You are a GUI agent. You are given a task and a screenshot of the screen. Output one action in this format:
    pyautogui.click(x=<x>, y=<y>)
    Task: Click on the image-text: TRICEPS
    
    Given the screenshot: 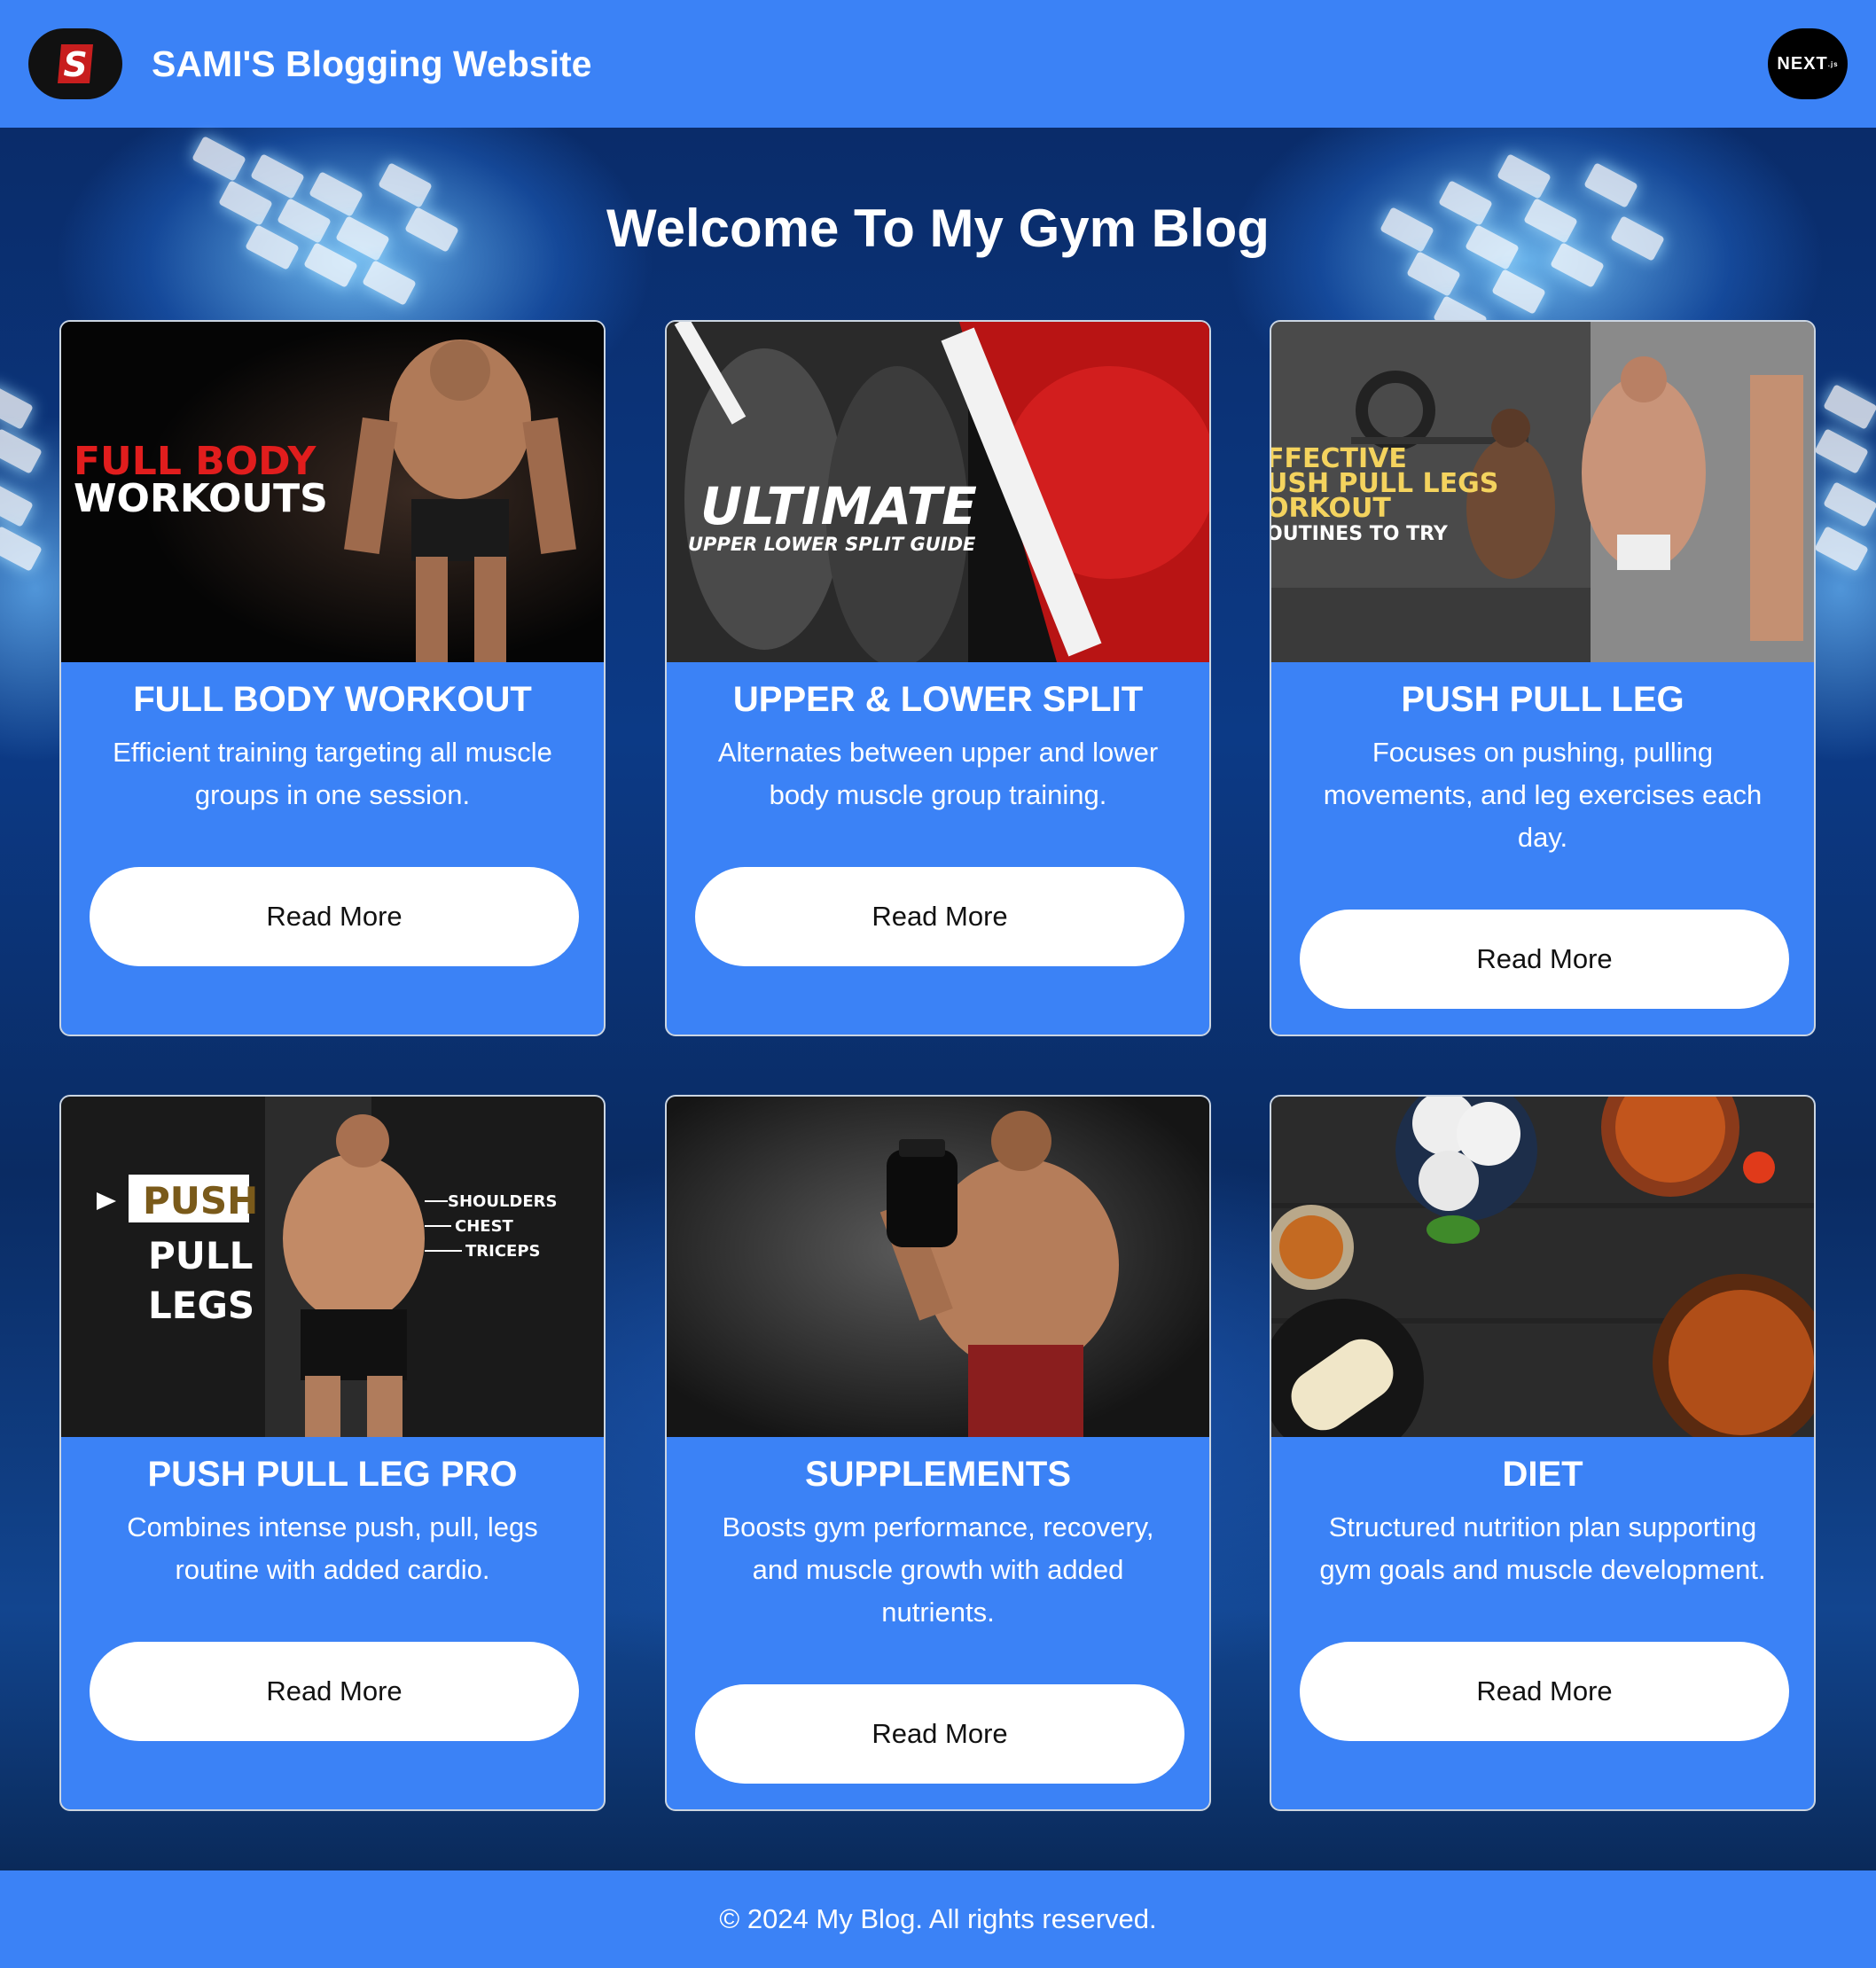 What is the action you would take?
    pyautogui.click(x=503, y=1251)
    